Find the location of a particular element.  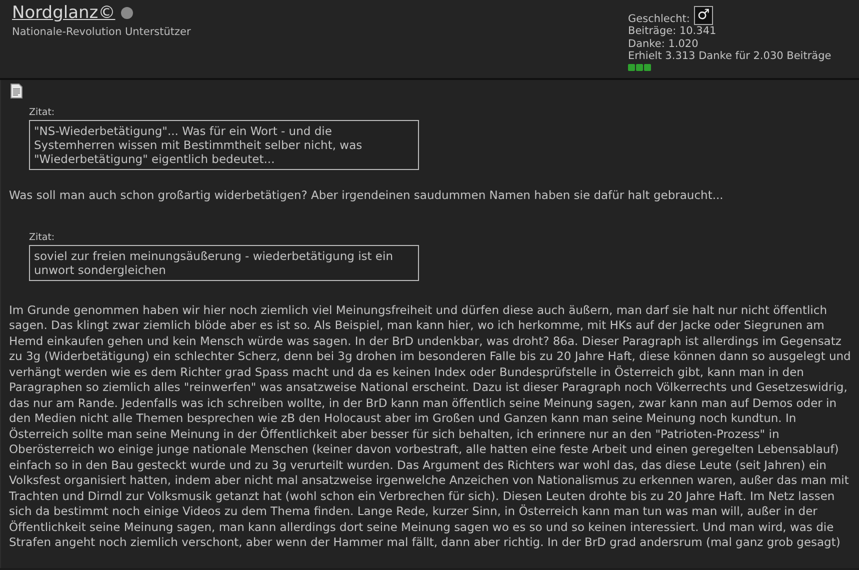

document-icon is located at coordinates (16, 91).